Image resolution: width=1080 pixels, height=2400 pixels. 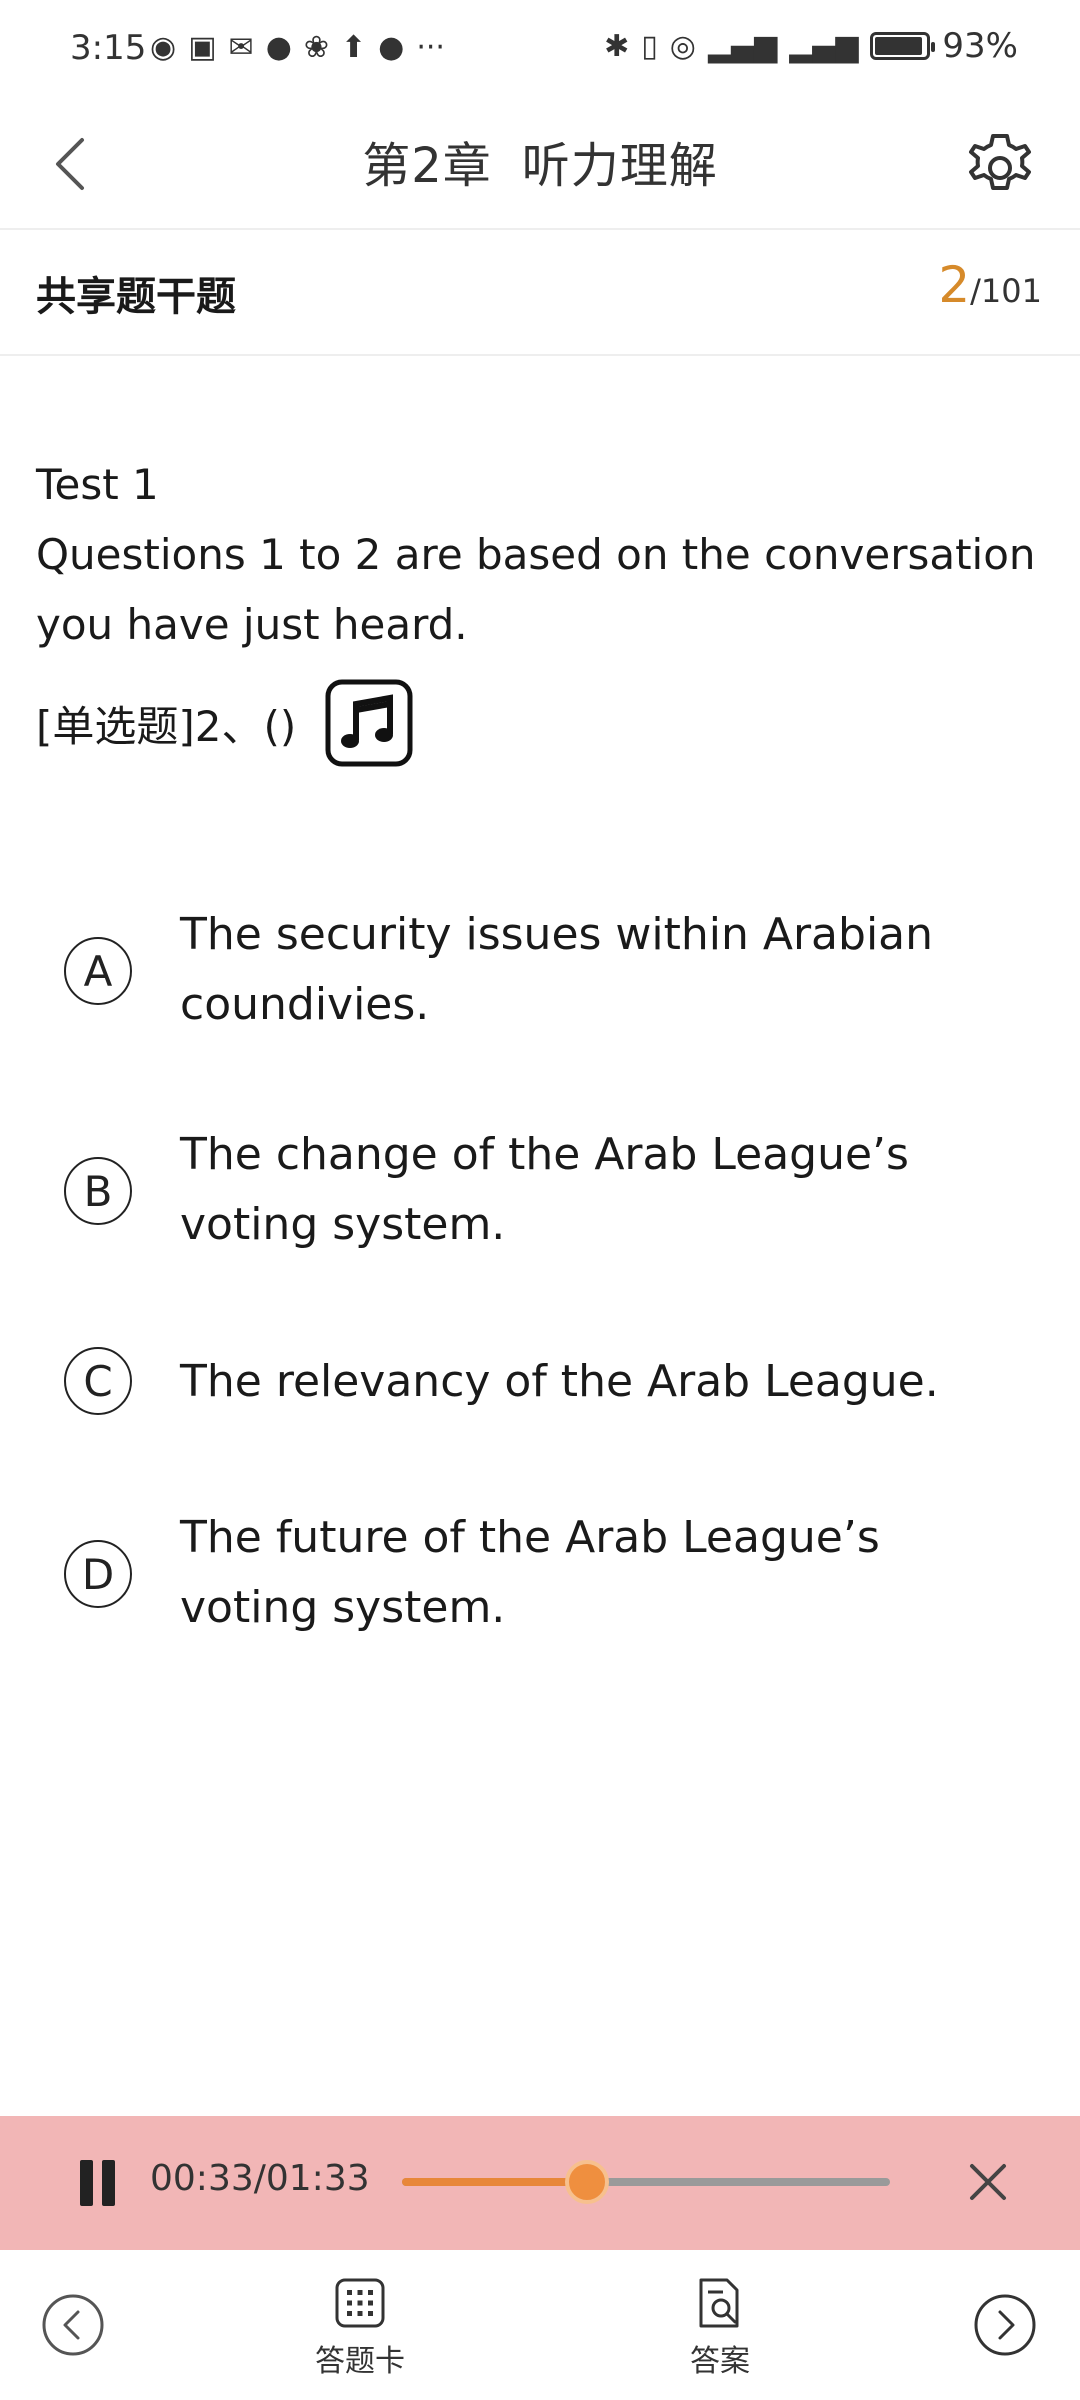 I want to click on cloud-icon: ❀, so click(x=316, y=47).